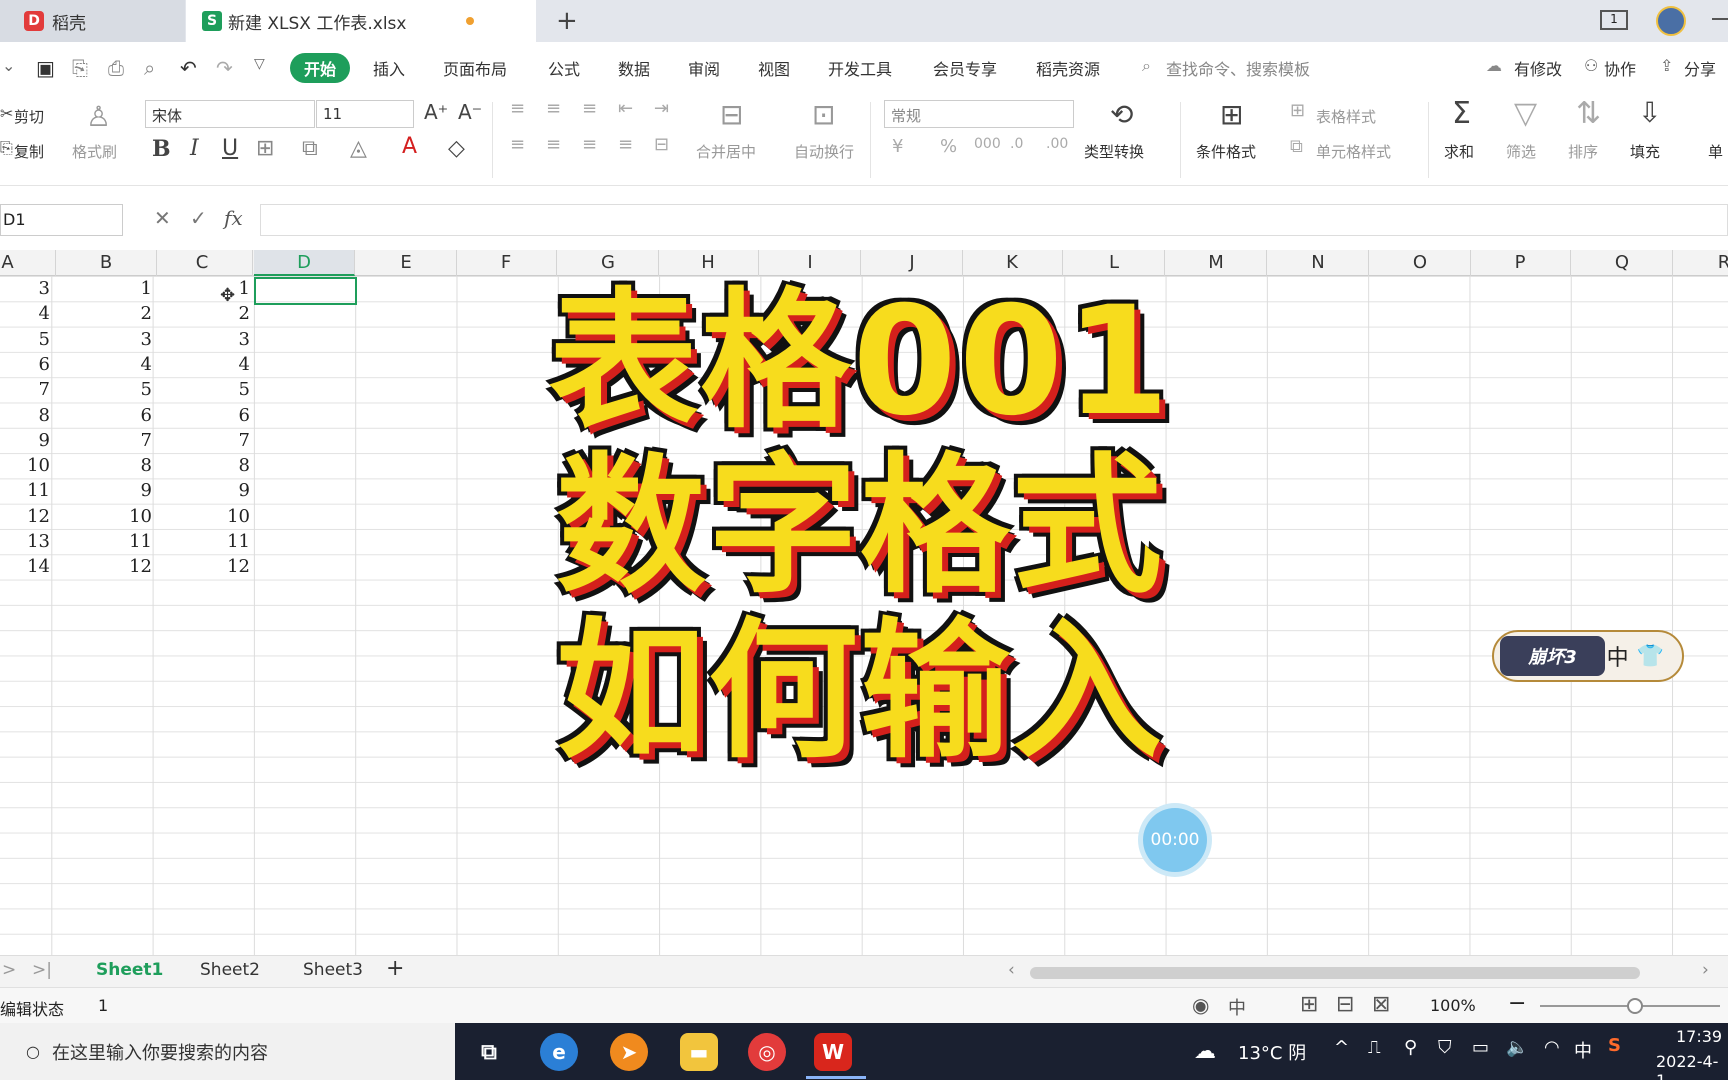 This screenshot has width=1728, height=1090. What do you see at coordinates (589, 144) in the screenshot?
I see `align-right-icon: ≡` at bounding box center [589, 144].